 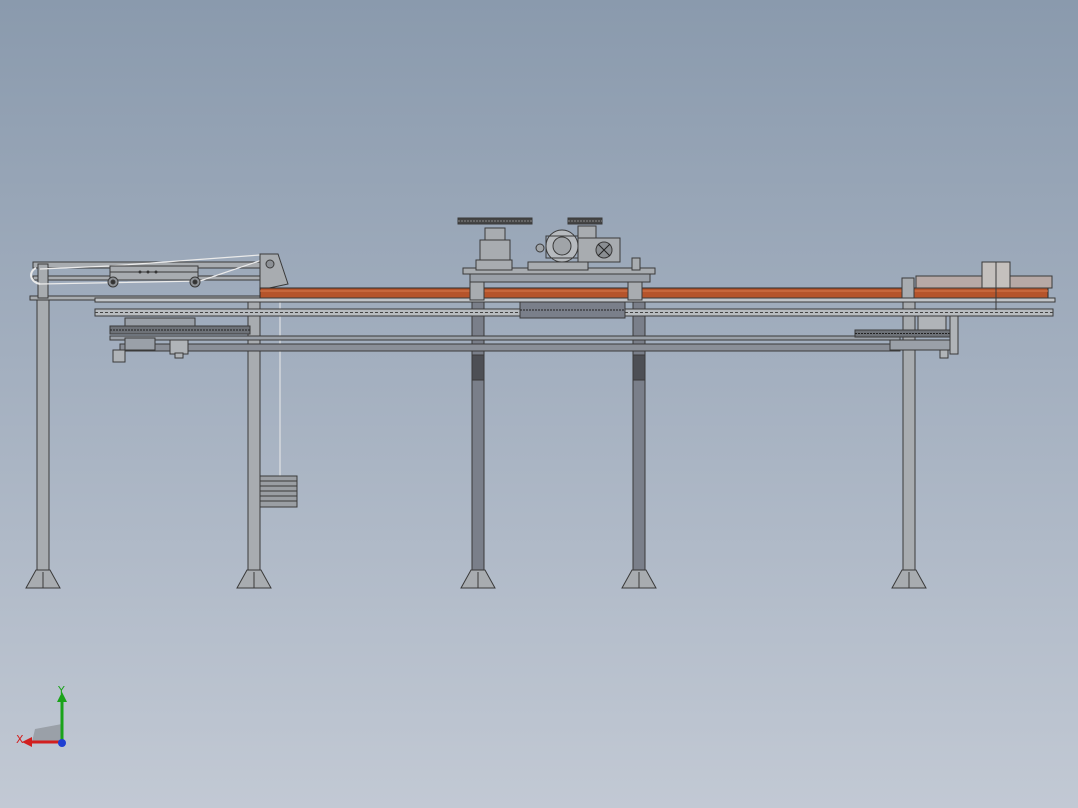 What do you see at coordinates (61, 690) in the screenshot?
I see `y-axis-label: Y` at bounding box center [61, 690].